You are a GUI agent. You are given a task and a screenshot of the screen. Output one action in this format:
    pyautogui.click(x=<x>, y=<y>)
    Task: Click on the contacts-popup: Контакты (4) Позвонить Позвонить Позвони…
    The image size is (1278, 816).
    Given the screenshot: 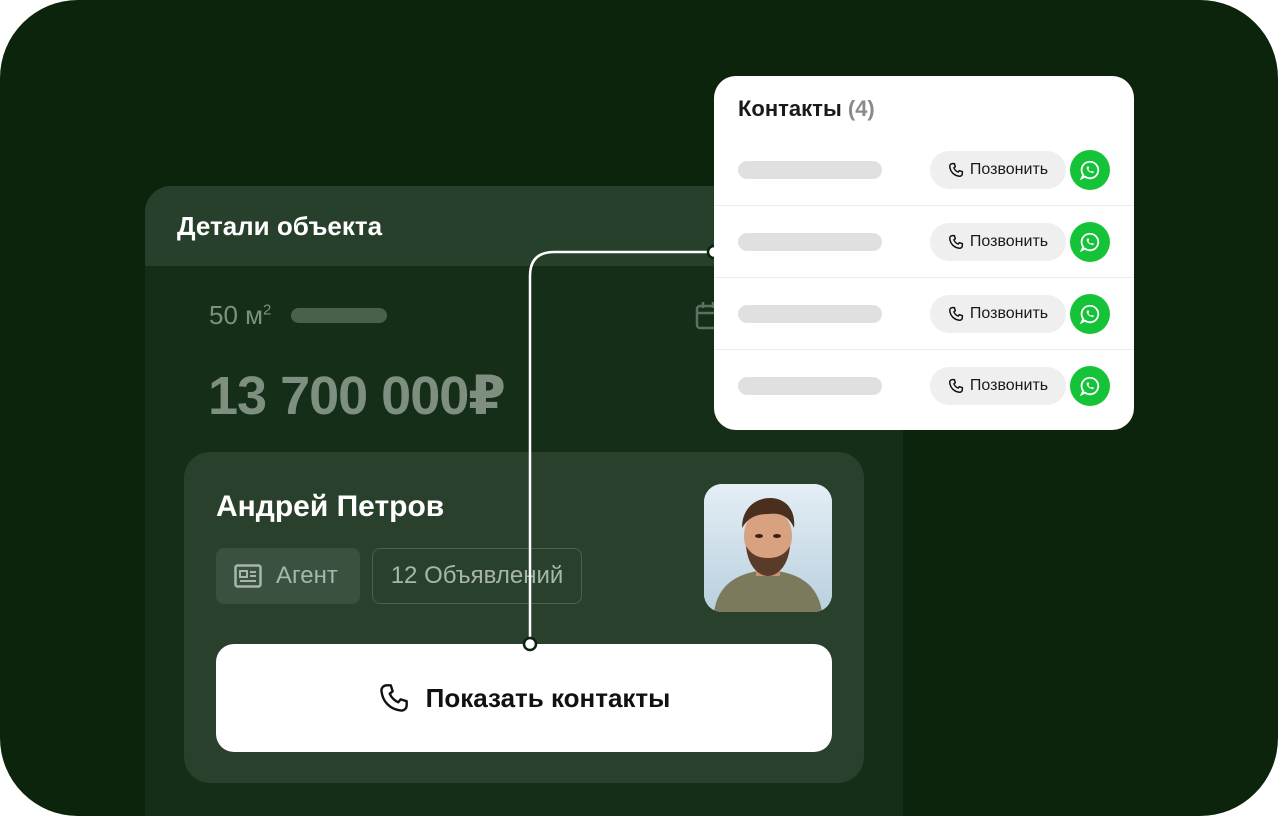 What is the action you would take?
    pyautogui.click(x=924, y=253)
    